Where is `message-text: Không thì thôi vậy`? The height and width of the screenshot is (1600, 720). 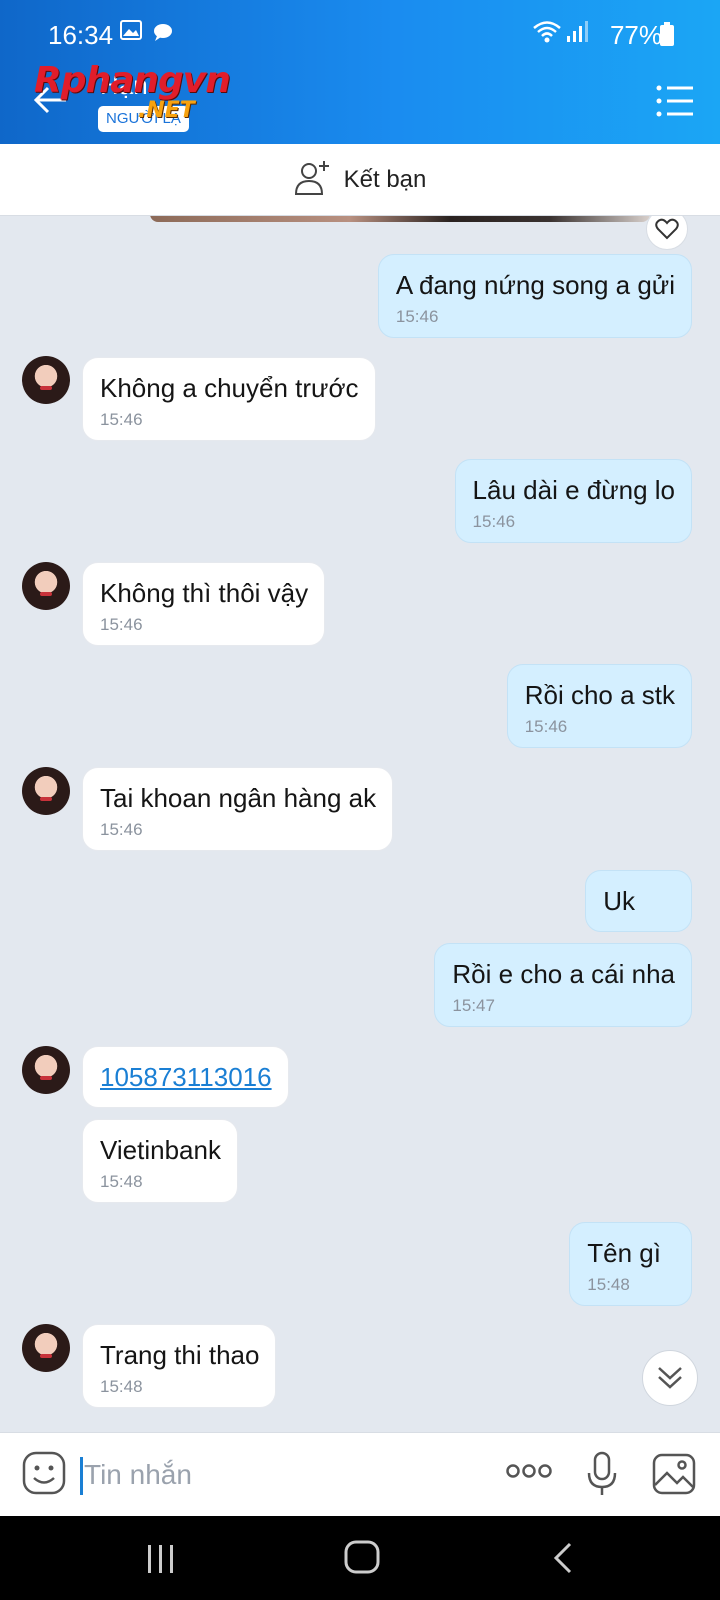 message-text: Không thì thôi vậy is located at coordinates (204, 593).